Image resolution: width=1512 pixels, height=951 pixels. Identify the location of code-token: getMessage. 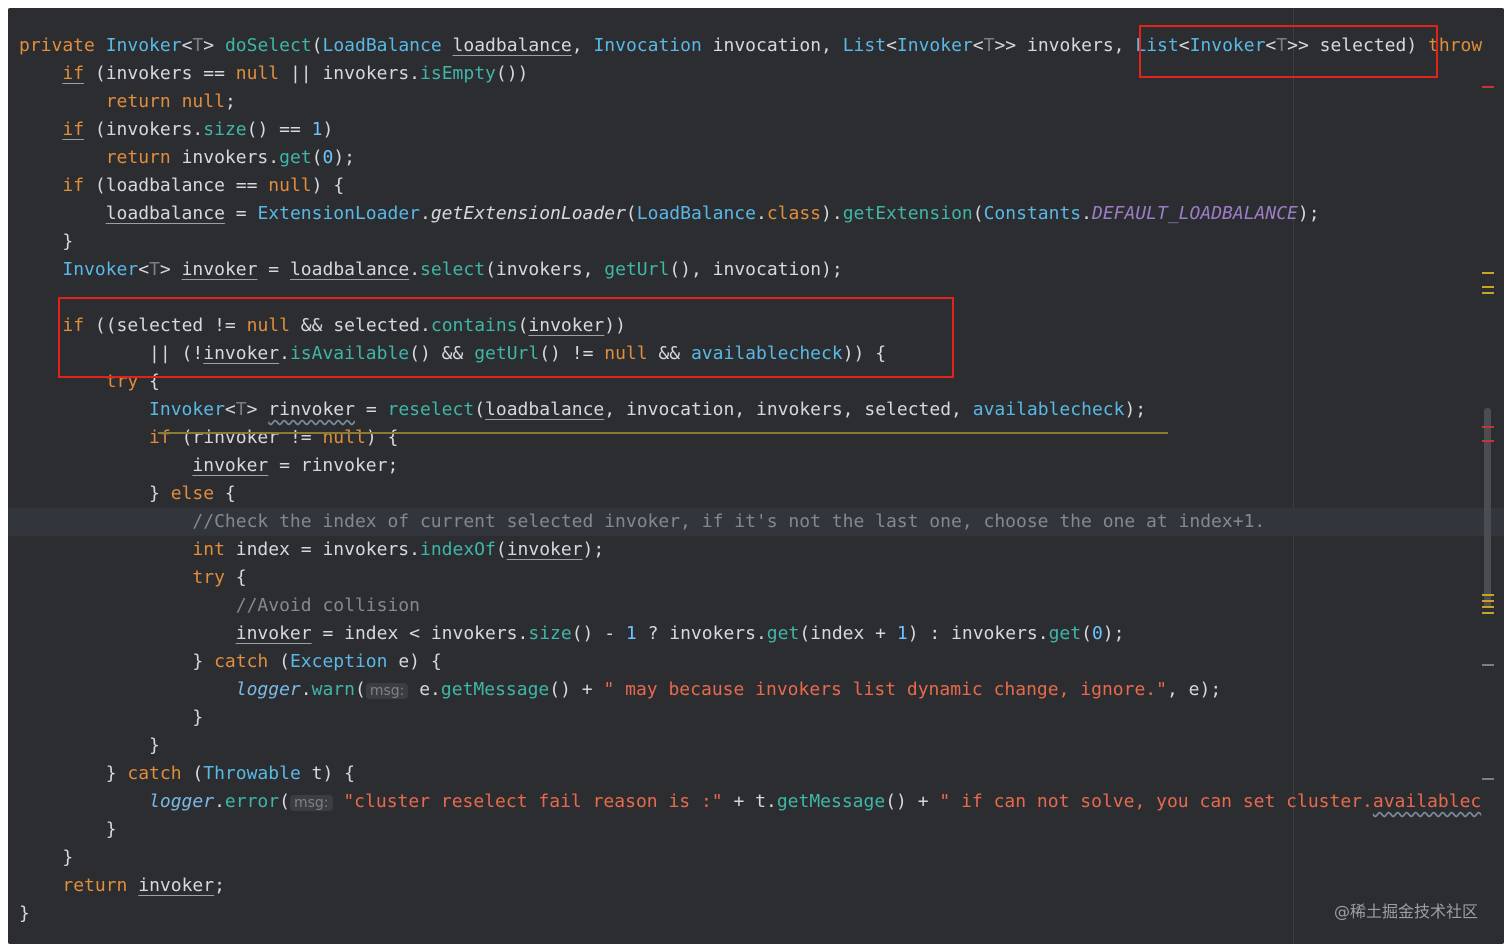
(495, 689).